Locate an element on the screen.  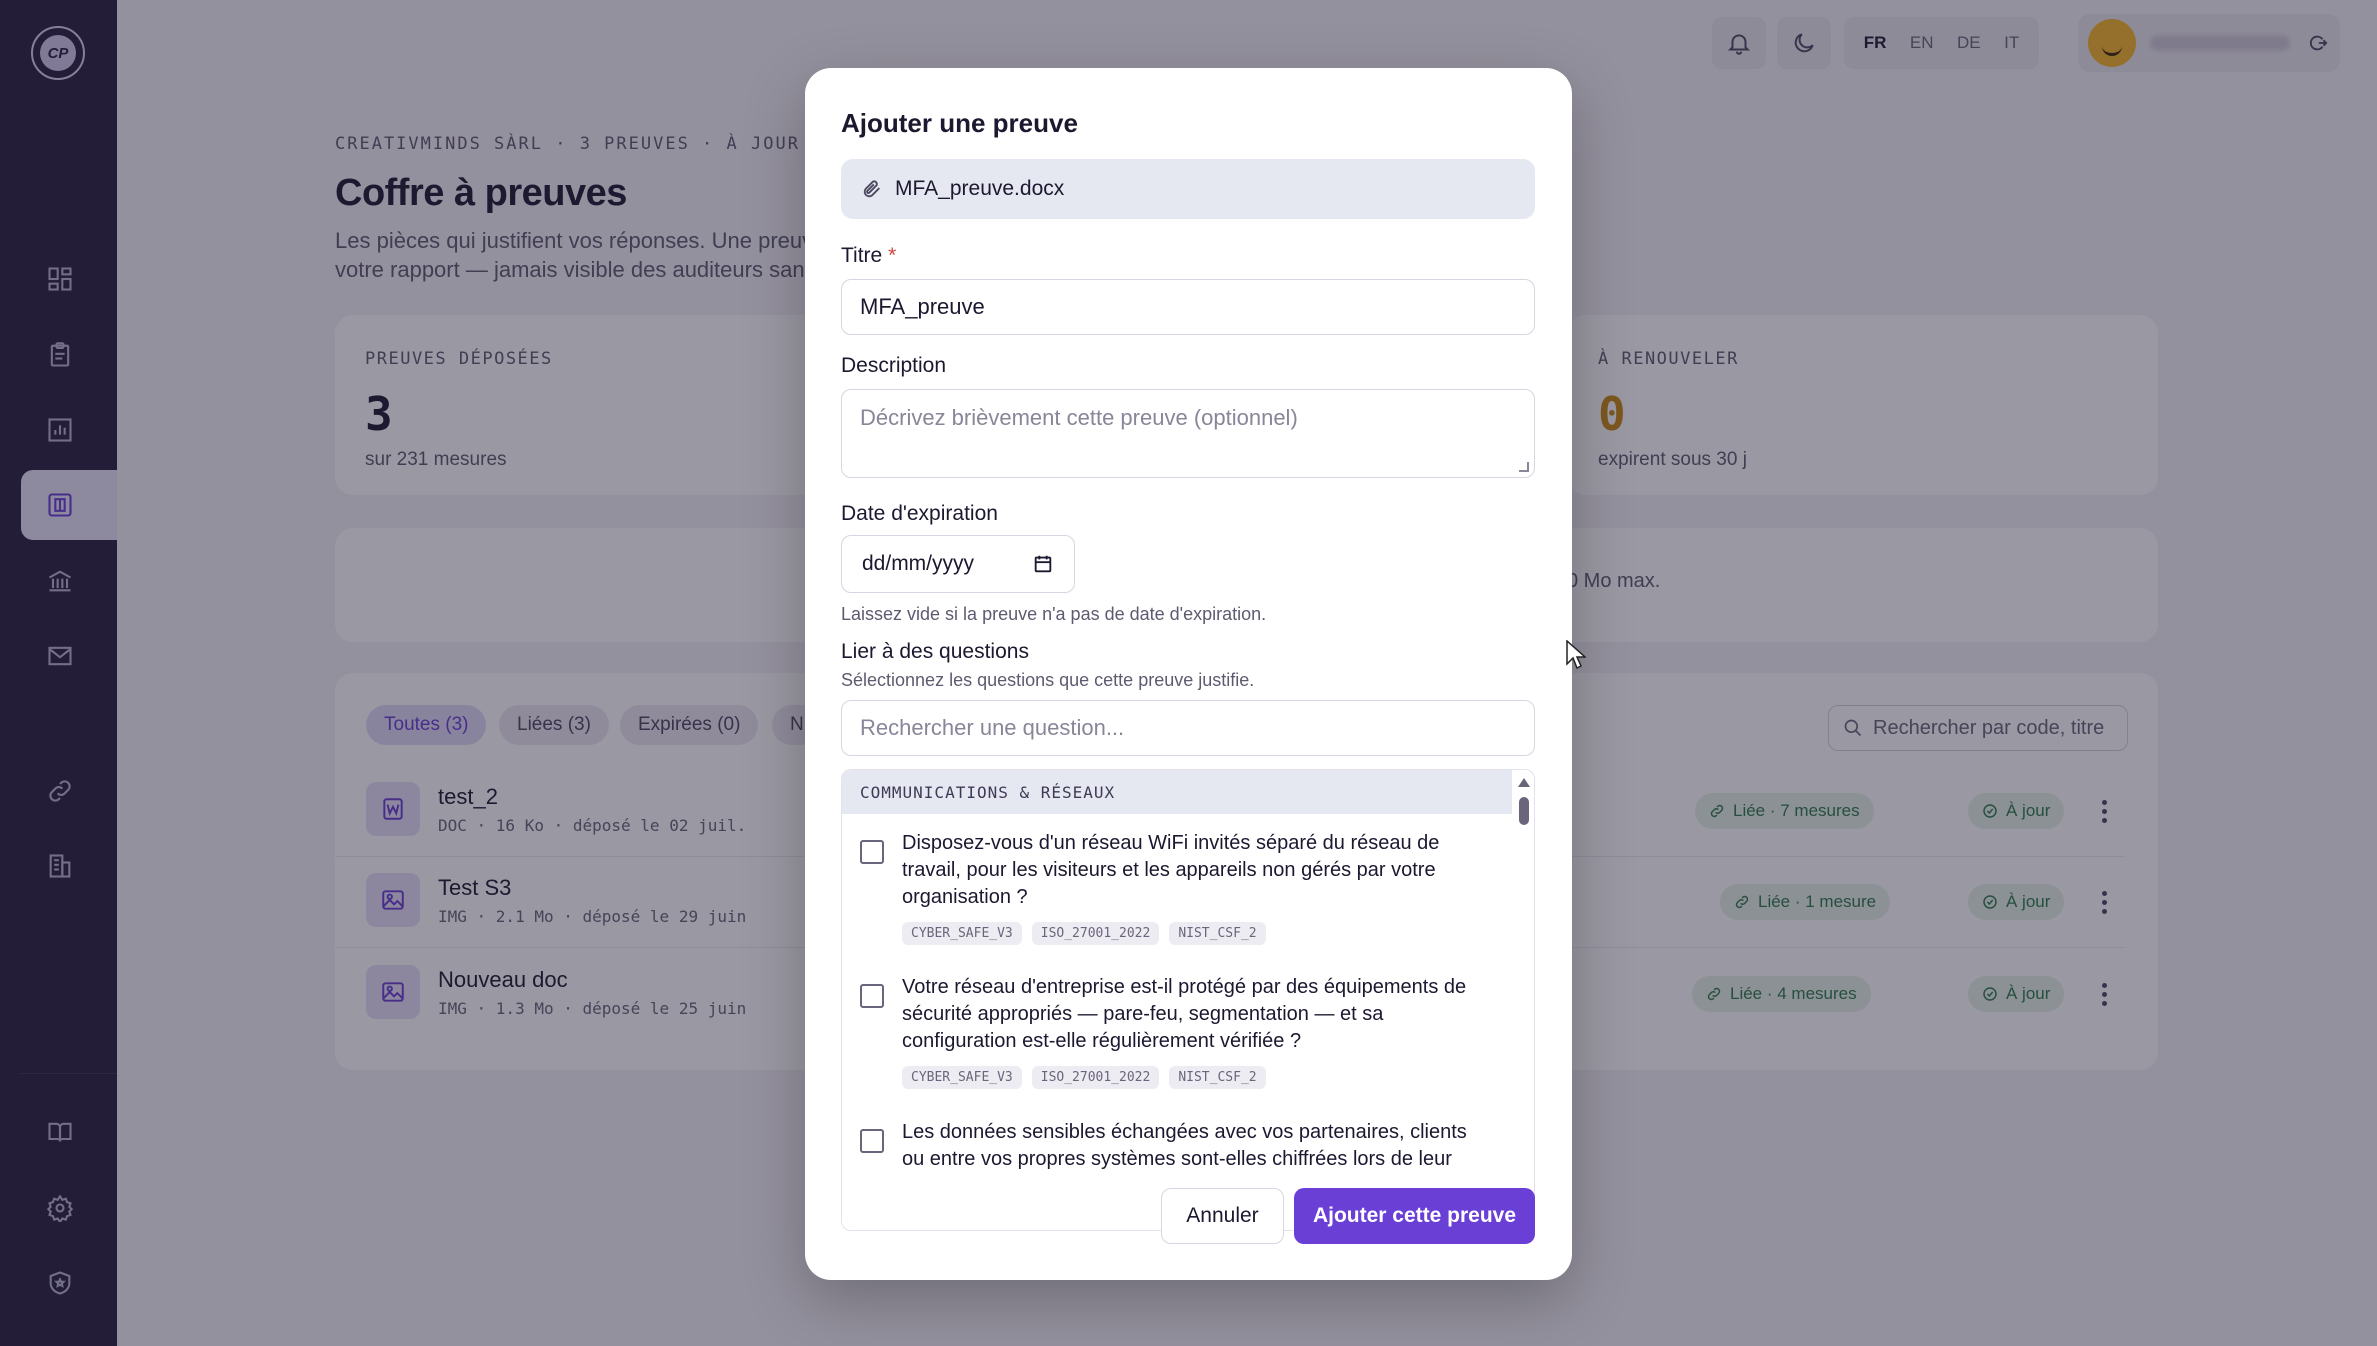
expiry-date-input: dd/mm/yyyy is located at coordinates (958, 564).